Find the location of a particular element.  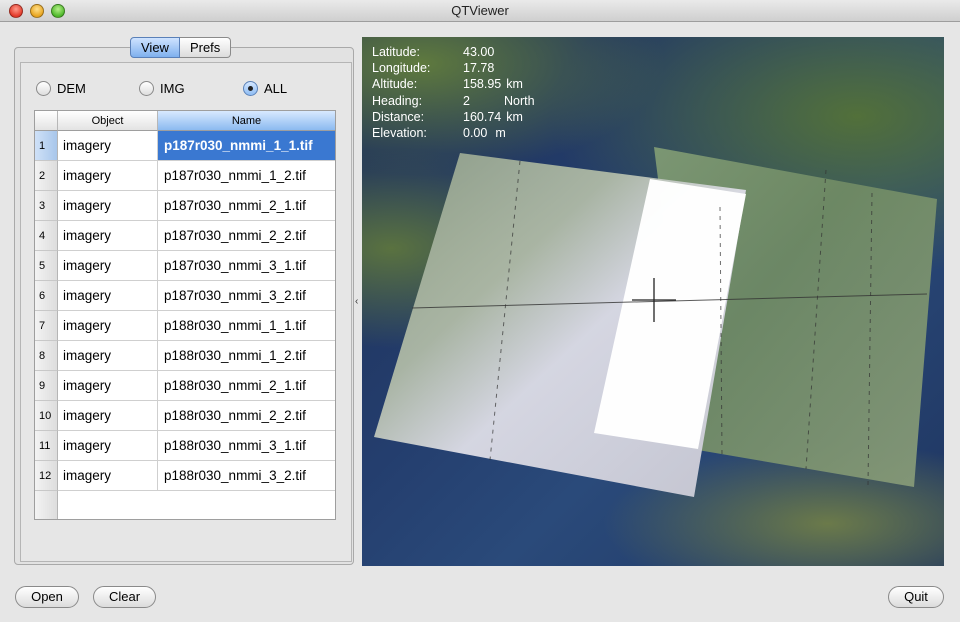

quit-button: Quit is located at coordinates (916, 597).